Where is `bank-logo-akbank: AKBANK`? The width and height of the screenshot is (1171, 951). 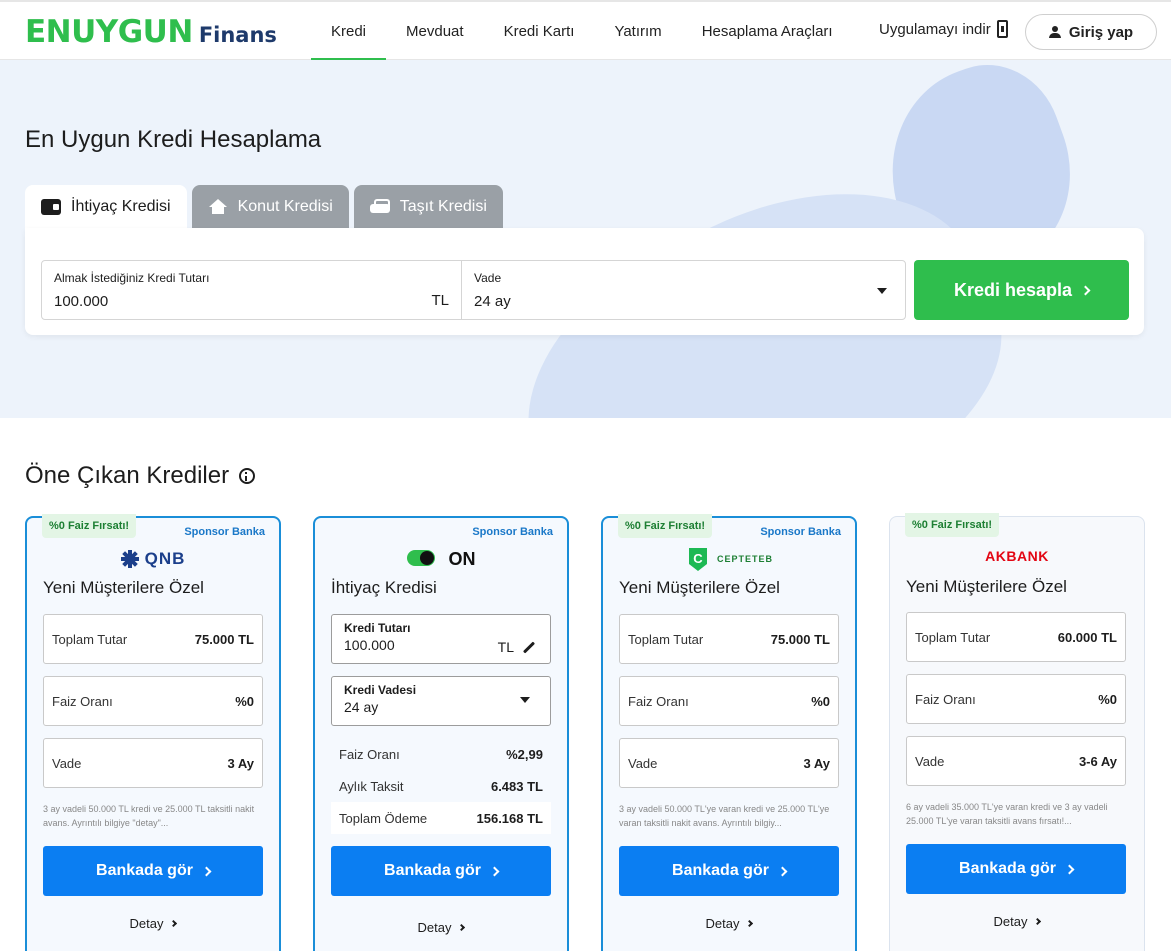 bank-logo-akbank: AKBANK is located at coordinates (1017, 556).